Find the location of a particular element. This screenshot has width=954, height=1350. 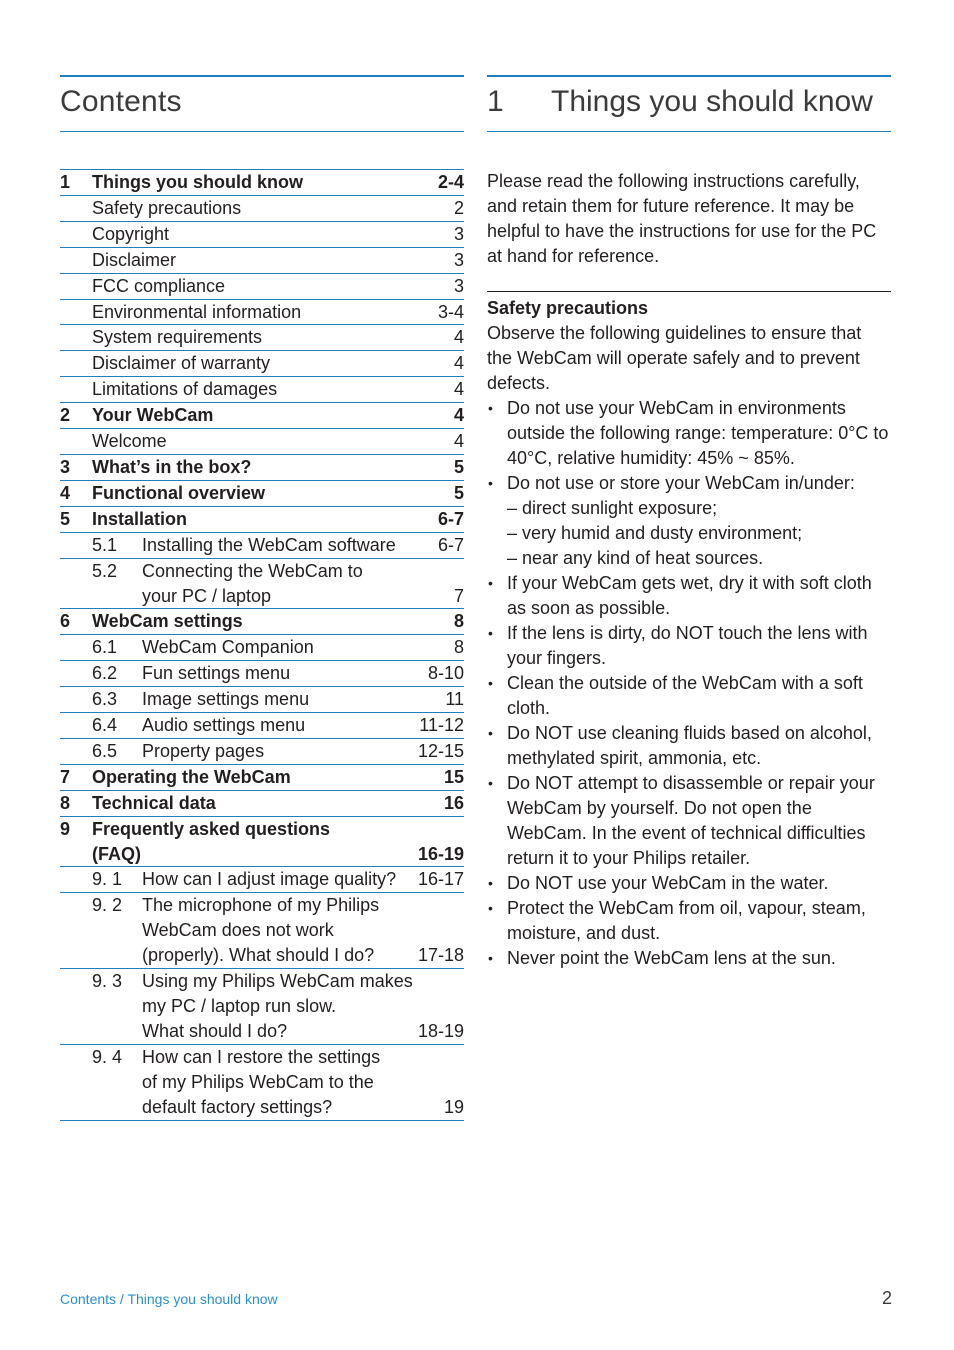

safety-bullet: Never point the WebCam lens at the sun. is located at coordinates (689, 958).